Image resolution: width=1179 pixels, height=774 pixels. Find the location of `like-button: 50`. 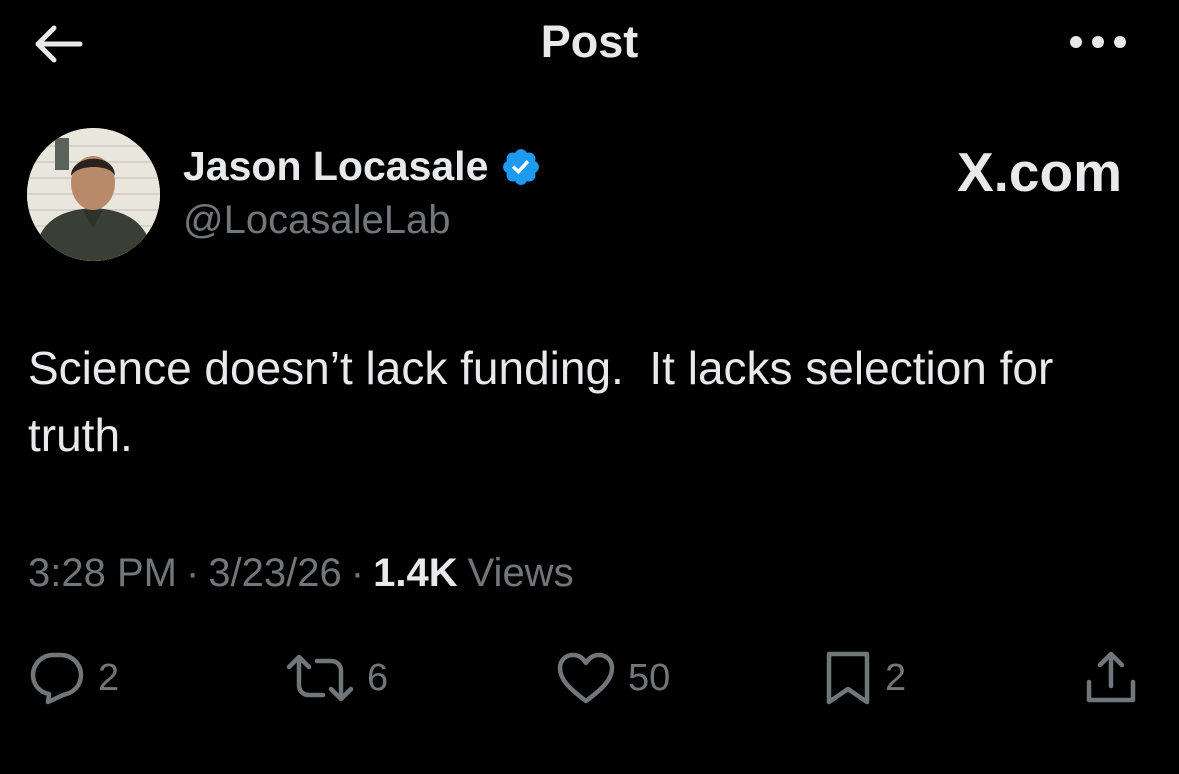

like-button: 50 is located at coordinates (613, 678).